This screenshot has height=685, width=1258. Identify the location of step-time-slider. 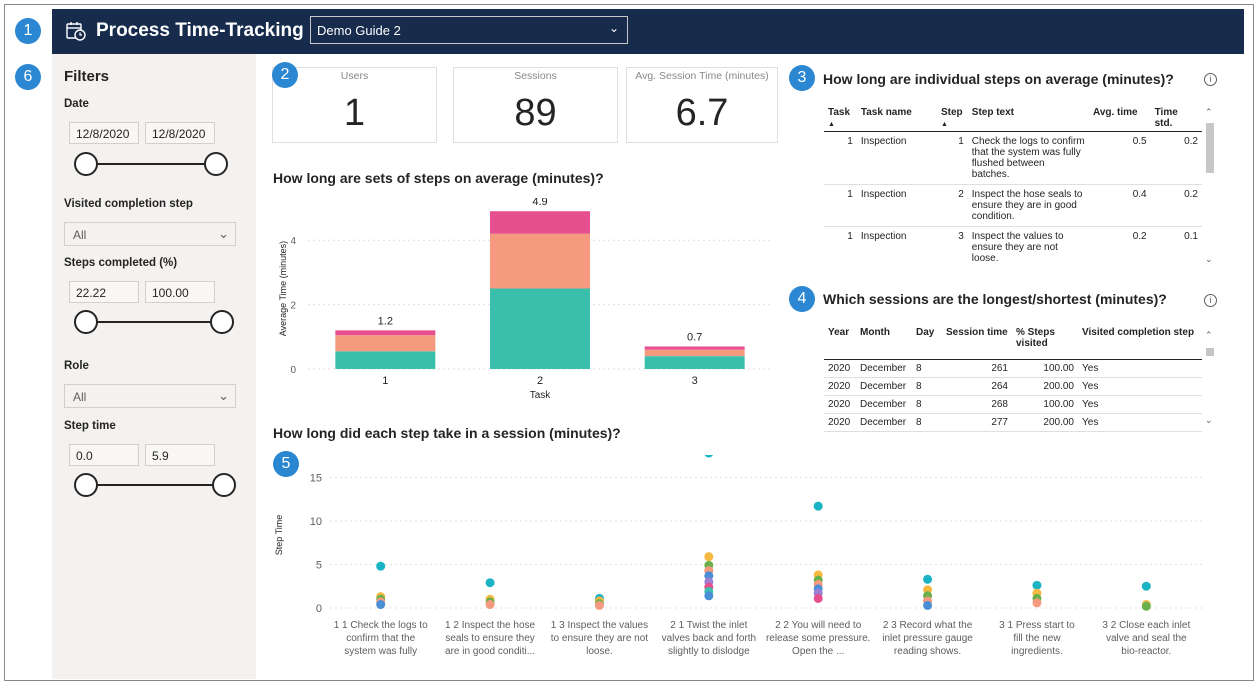
(155, 485).